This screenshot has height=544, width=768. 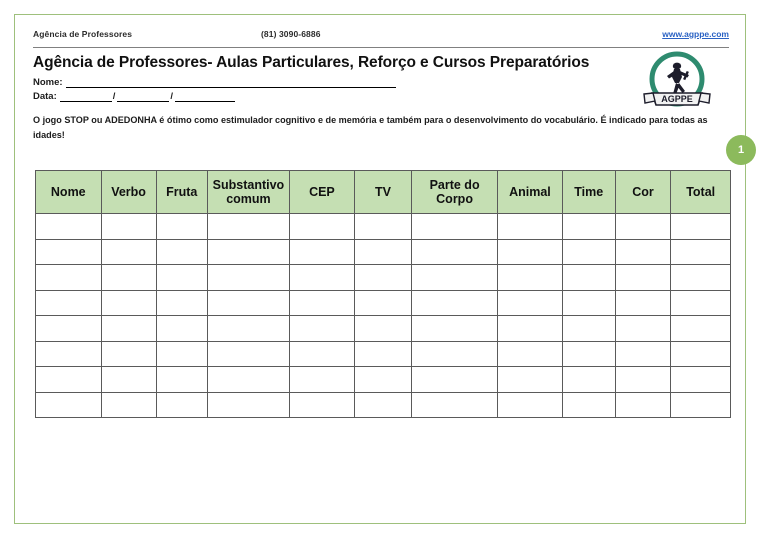 What do you see at coordinates (248, 192) in the screenshot?
I see `table-column-header-substantivo-comum: Substantivo comum` at bounding box center [248, 192].